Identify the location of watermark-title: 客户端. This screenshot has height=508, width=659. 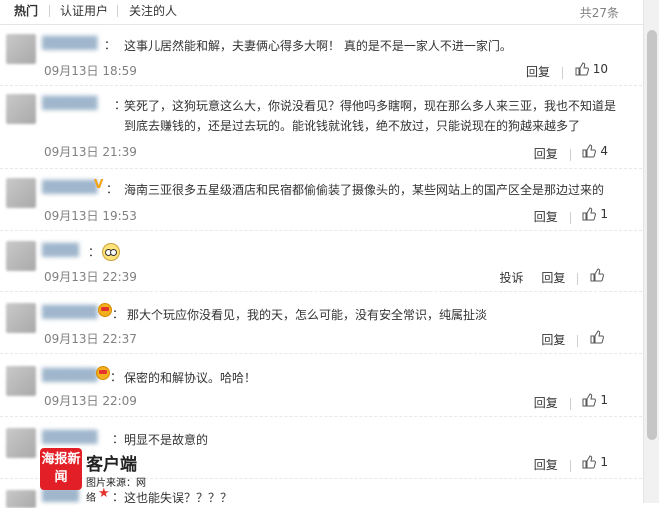
(111, 465).